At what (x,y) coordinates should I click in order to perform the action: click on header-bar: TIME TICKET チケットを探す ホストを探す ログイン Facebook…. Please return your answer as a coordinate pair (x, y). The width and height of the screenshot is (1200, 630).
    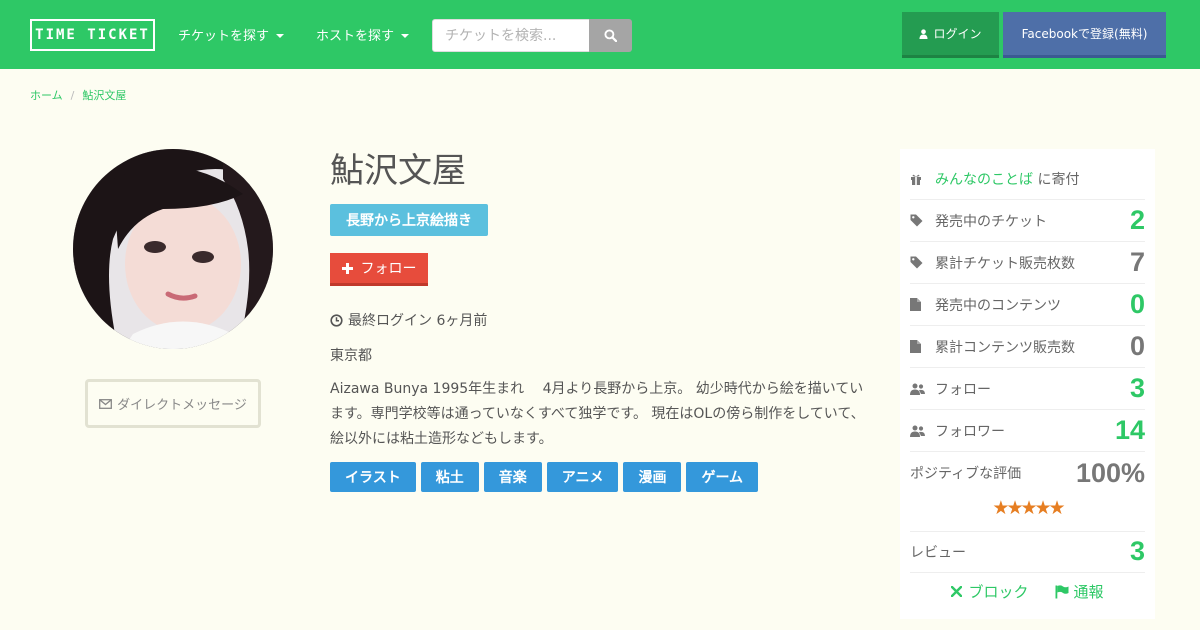
    Looking at the image, I should click on (600, 34).